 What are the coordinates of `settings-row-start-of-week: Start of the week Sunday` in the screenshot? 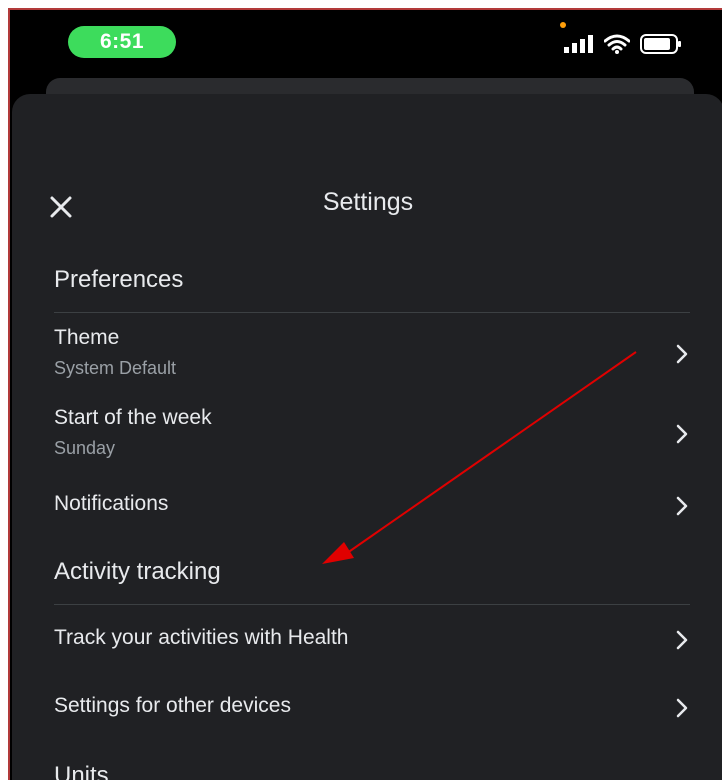 It's located at (367, 434).